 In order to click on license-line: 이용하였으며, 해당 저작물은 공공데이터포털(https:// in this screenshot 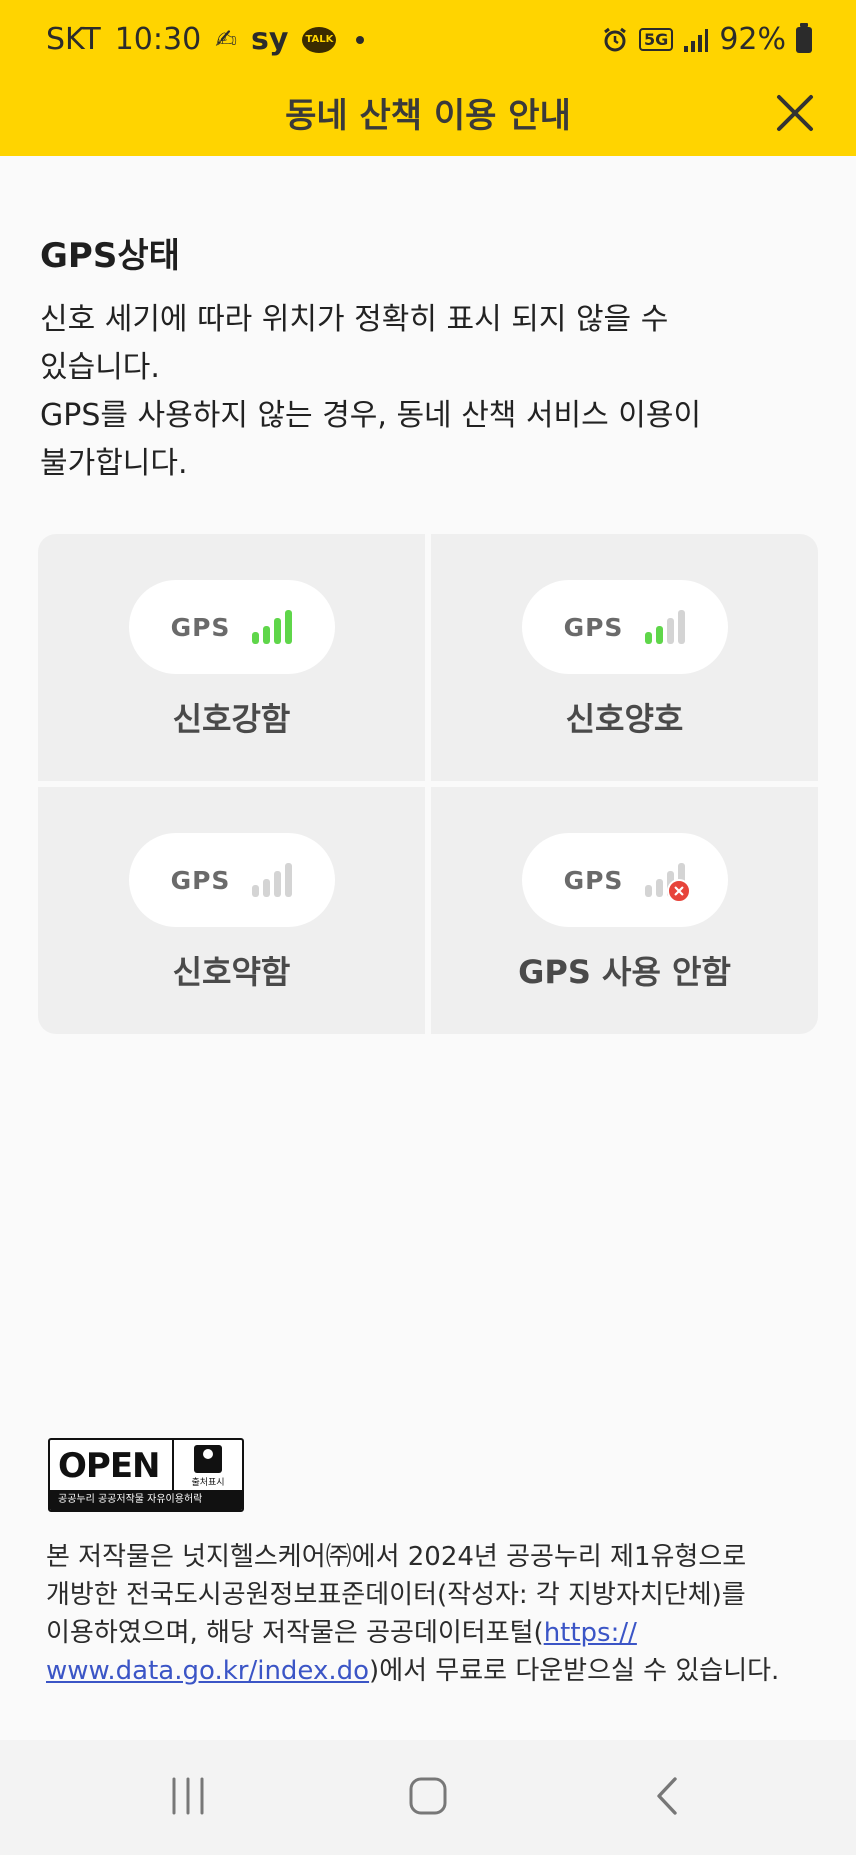, I will do `click(441, 1633)`.